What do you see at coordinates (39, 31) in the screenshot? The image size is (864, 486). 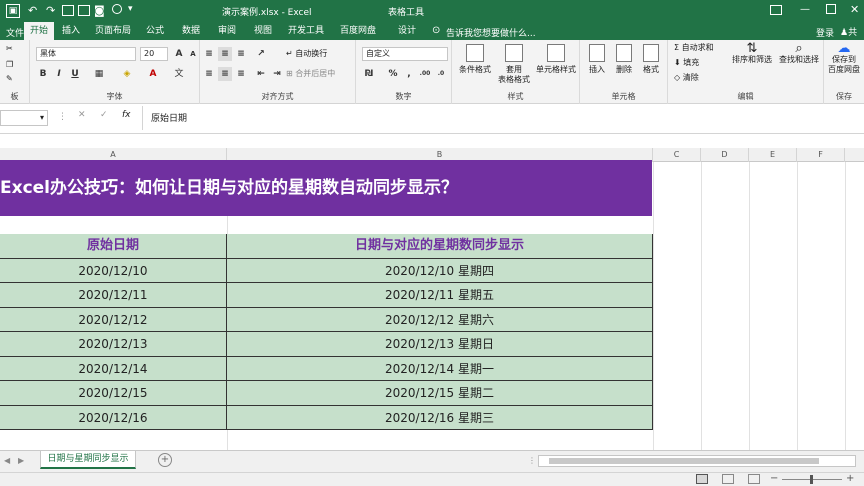 I see `tab-home: 开始` at bounding box center [39, 31].